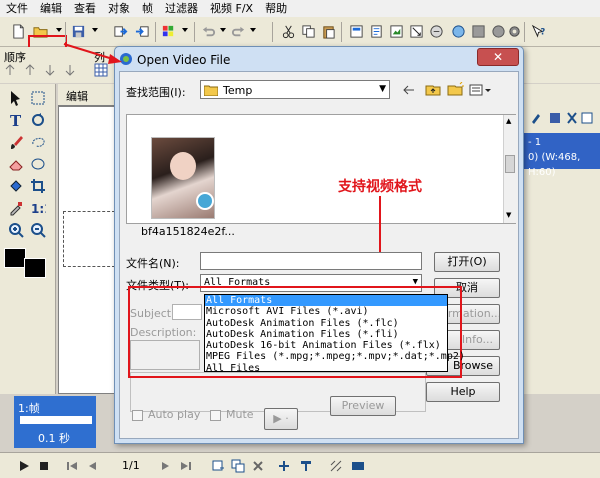 The height and width of the screenshot is (478, 600). Describe the element at coordinates (326, 334) in the screenshot. I see `file-type-option: AutoDesk Animation Files (*.fli)` at that location.